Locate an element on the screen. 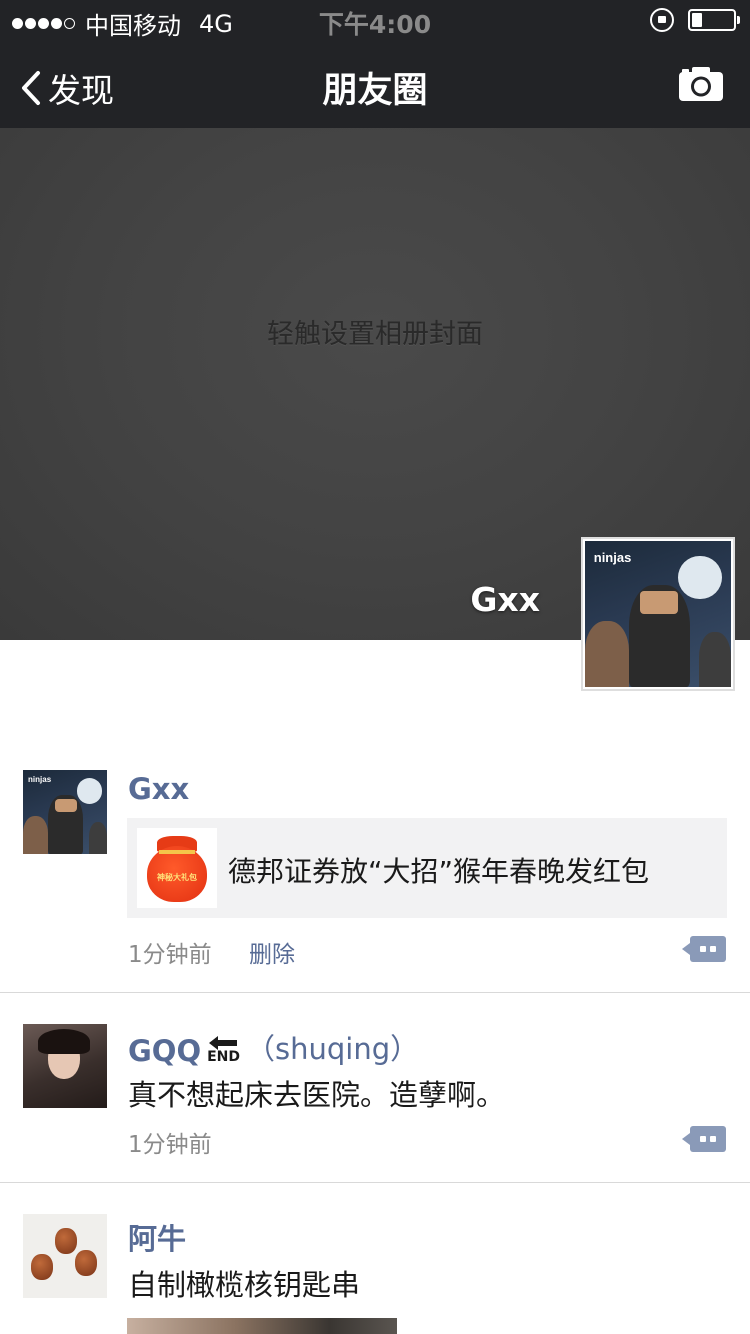 Image resolution: width=750 pixels, height=1334 pixels. arrow-left-icon is located at coordinates (222, 1043).